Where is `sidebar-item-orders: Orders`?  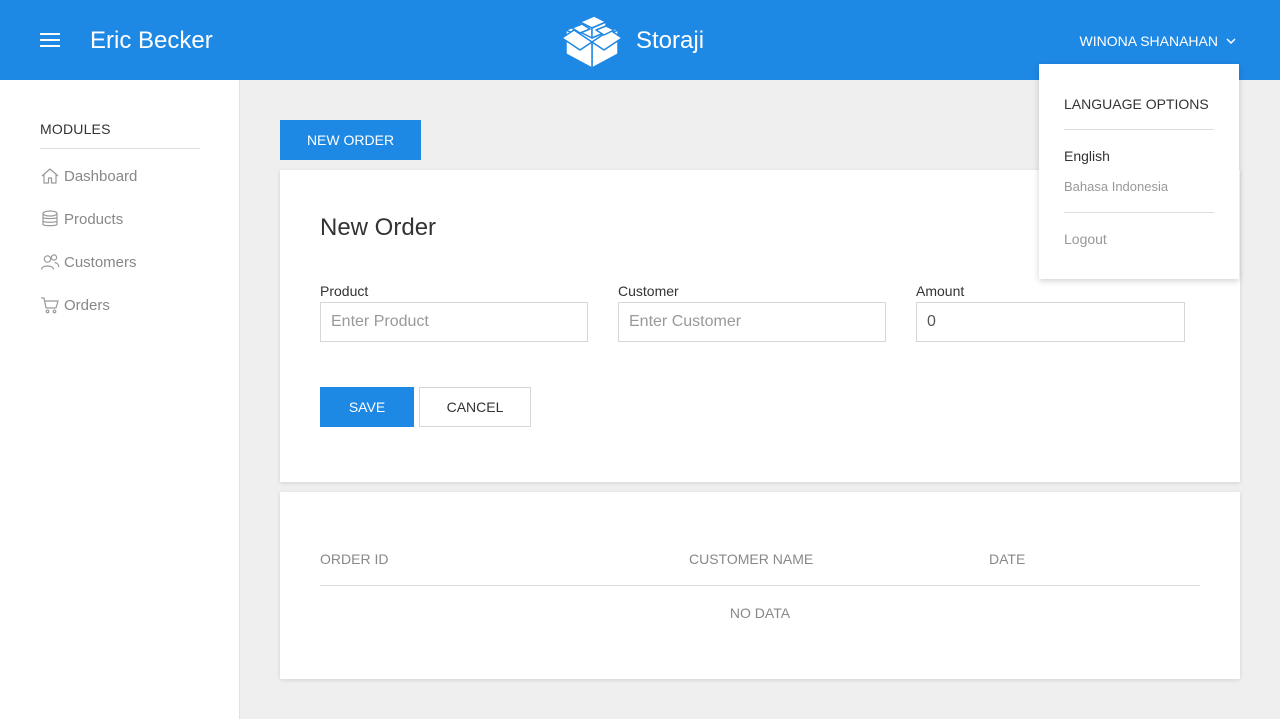
sidebar-item-orders: Orders is located at coordinates (75, 305).